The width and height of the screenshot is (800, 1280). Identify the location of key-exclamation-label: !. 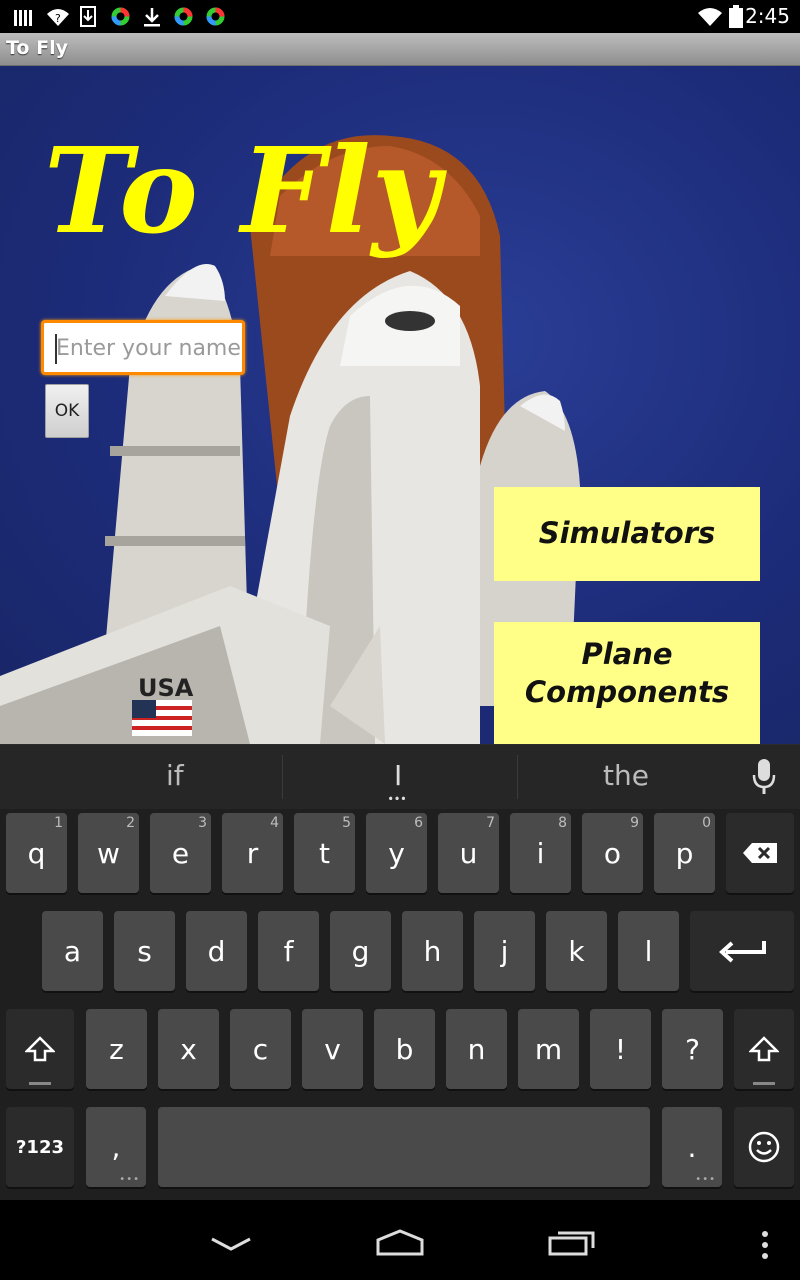
(620, 1049).